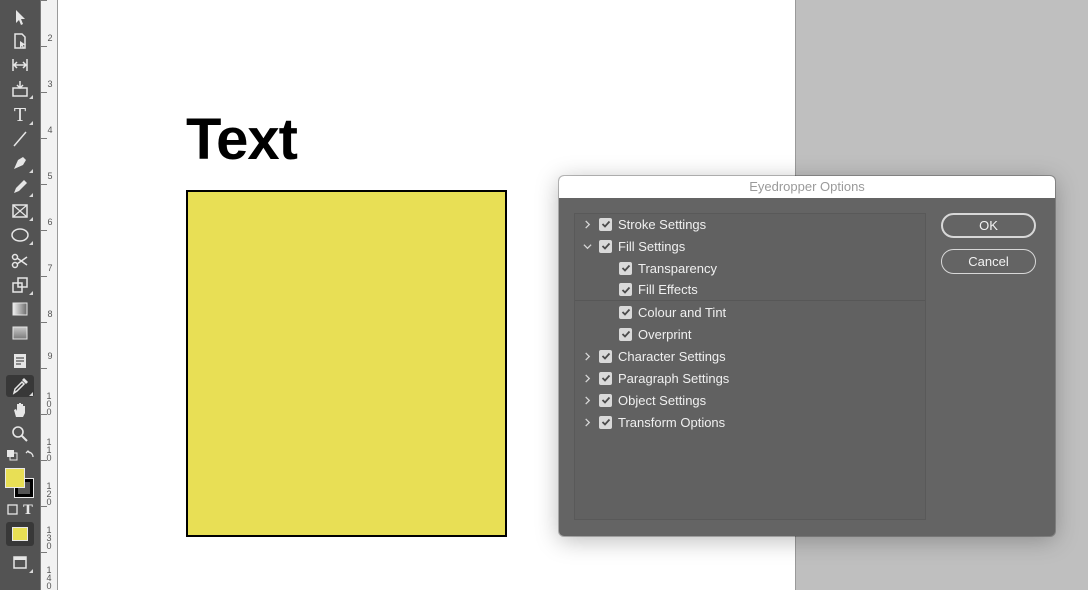 The height and width of the screenshot is (590, 1088). I want to click on option-label: Object Settings, so click(662, 400).